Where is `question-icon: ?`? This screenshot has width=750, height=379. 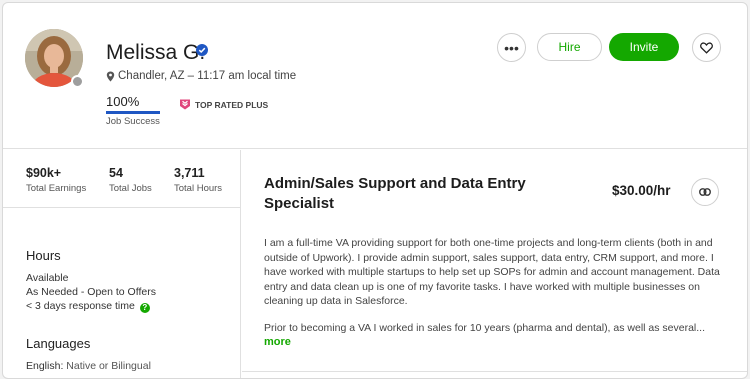 question-icon: ? is located at coordinates (144, 308).